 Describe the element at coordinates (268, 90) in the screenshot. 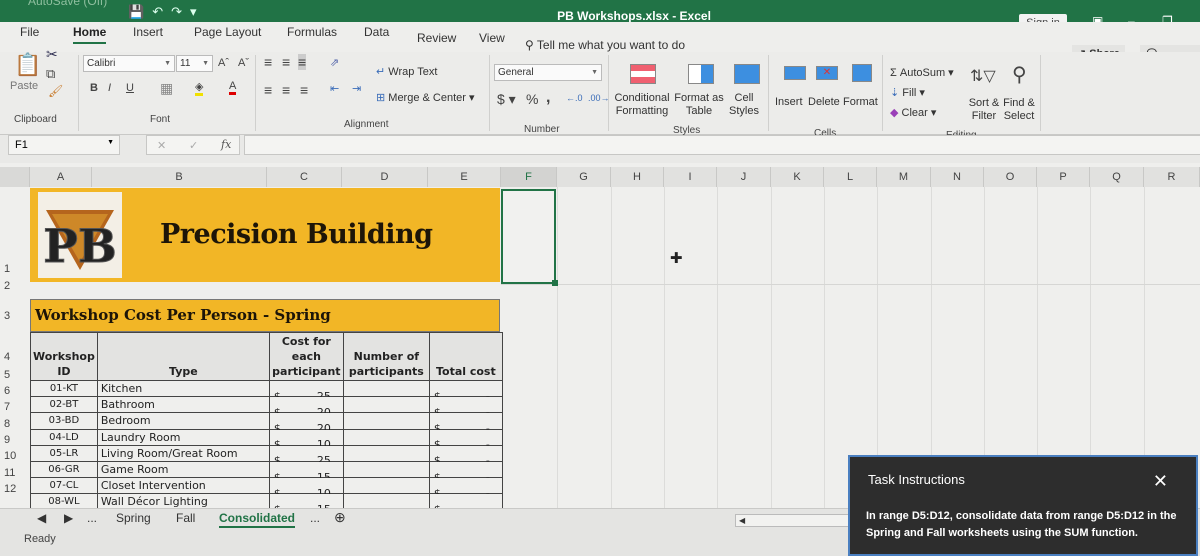

I see `align-left-icon: ≡` at that location.